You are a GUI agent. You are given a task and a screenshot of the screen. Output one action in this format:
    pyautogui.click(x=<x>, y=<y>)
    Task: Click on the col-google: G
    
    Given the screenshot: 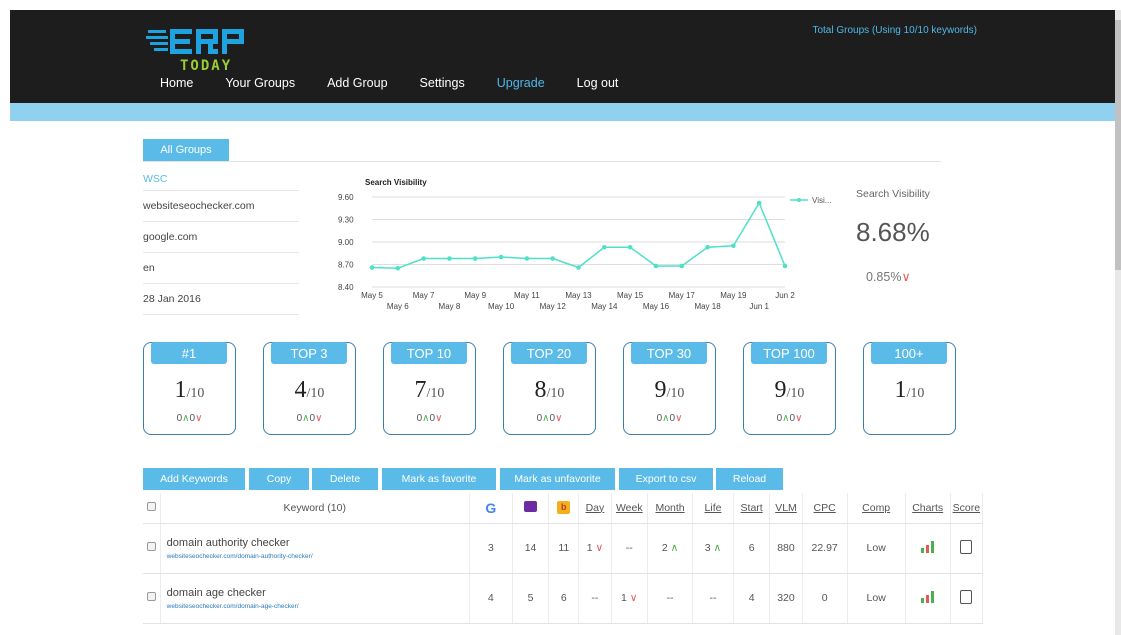 What is the action you would take?
    pyautogui.click(x=491, y=508)
    